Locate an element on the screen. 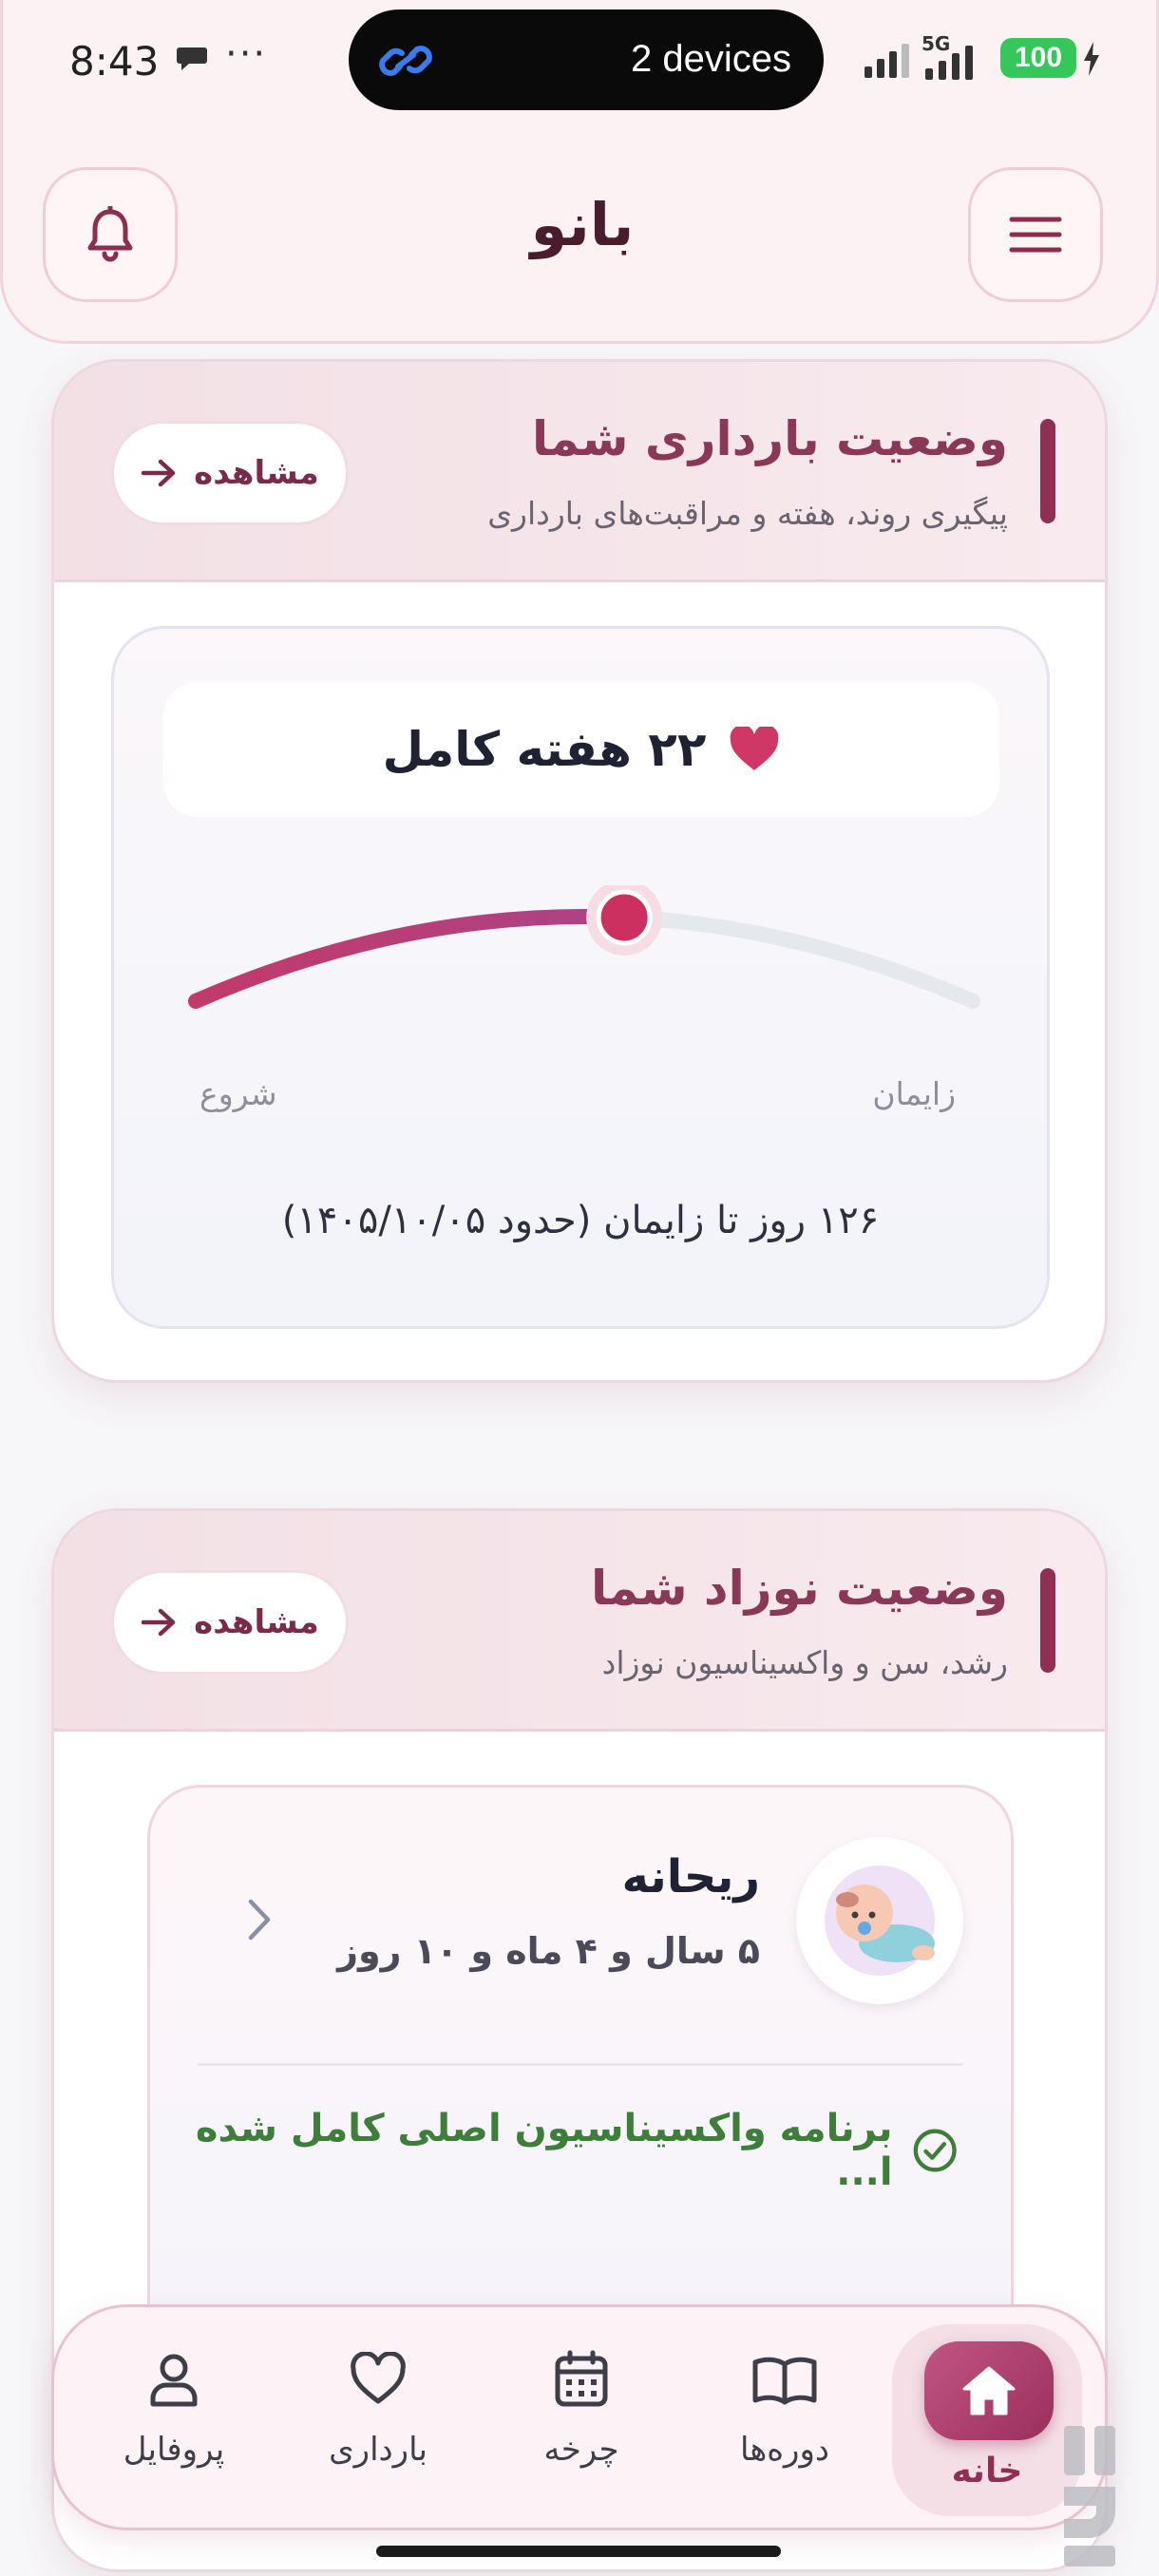  charging-icon is located at coordinates (1091, 59).